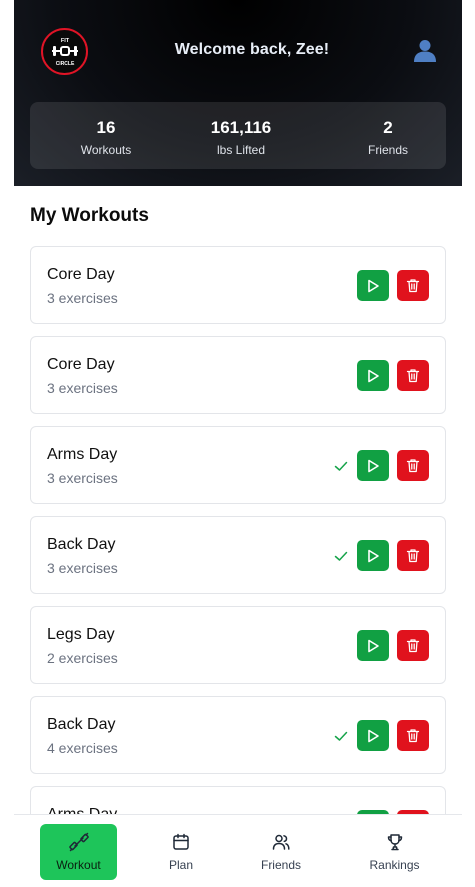  I want to click on nav-tab-rankings: Rankings, so click(394, 852).